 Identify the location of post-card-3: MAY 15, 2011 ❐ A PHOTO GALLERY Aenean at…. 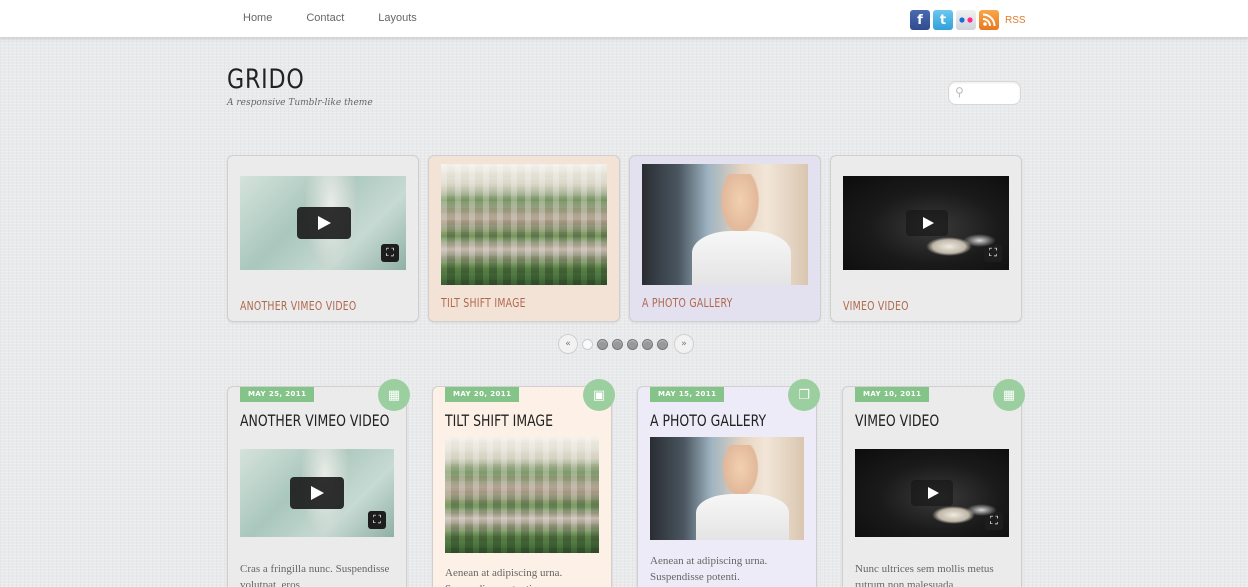
(728, 483).